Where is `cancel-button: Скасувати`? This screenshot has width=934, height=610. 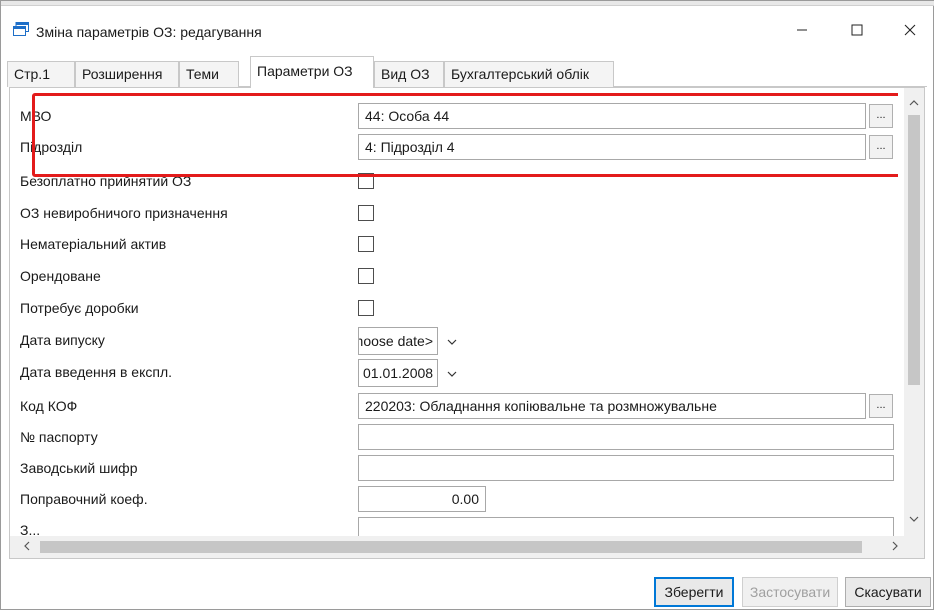
cancel-button: Скасувати is located at coordinates (888, 592).